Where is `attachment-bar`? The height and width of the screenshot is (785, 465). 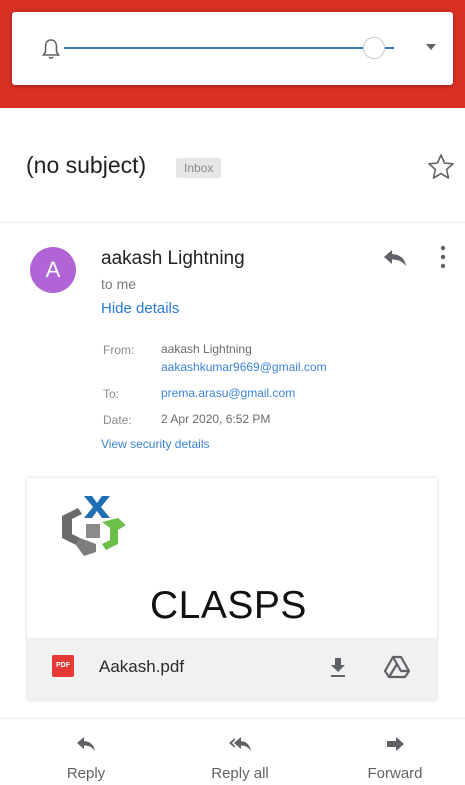 attachment-bar is located at coordinates (232, 669).